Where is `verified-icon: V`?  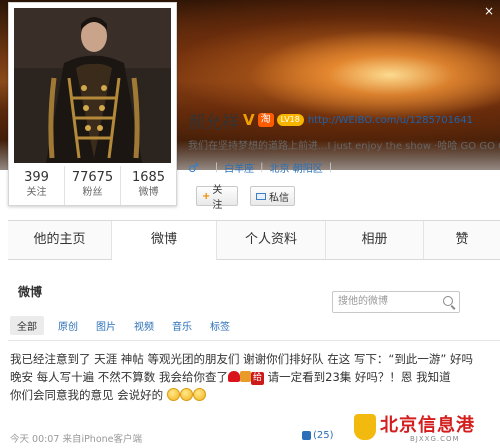 verified-icon: V is located at coordinates (249, 120).